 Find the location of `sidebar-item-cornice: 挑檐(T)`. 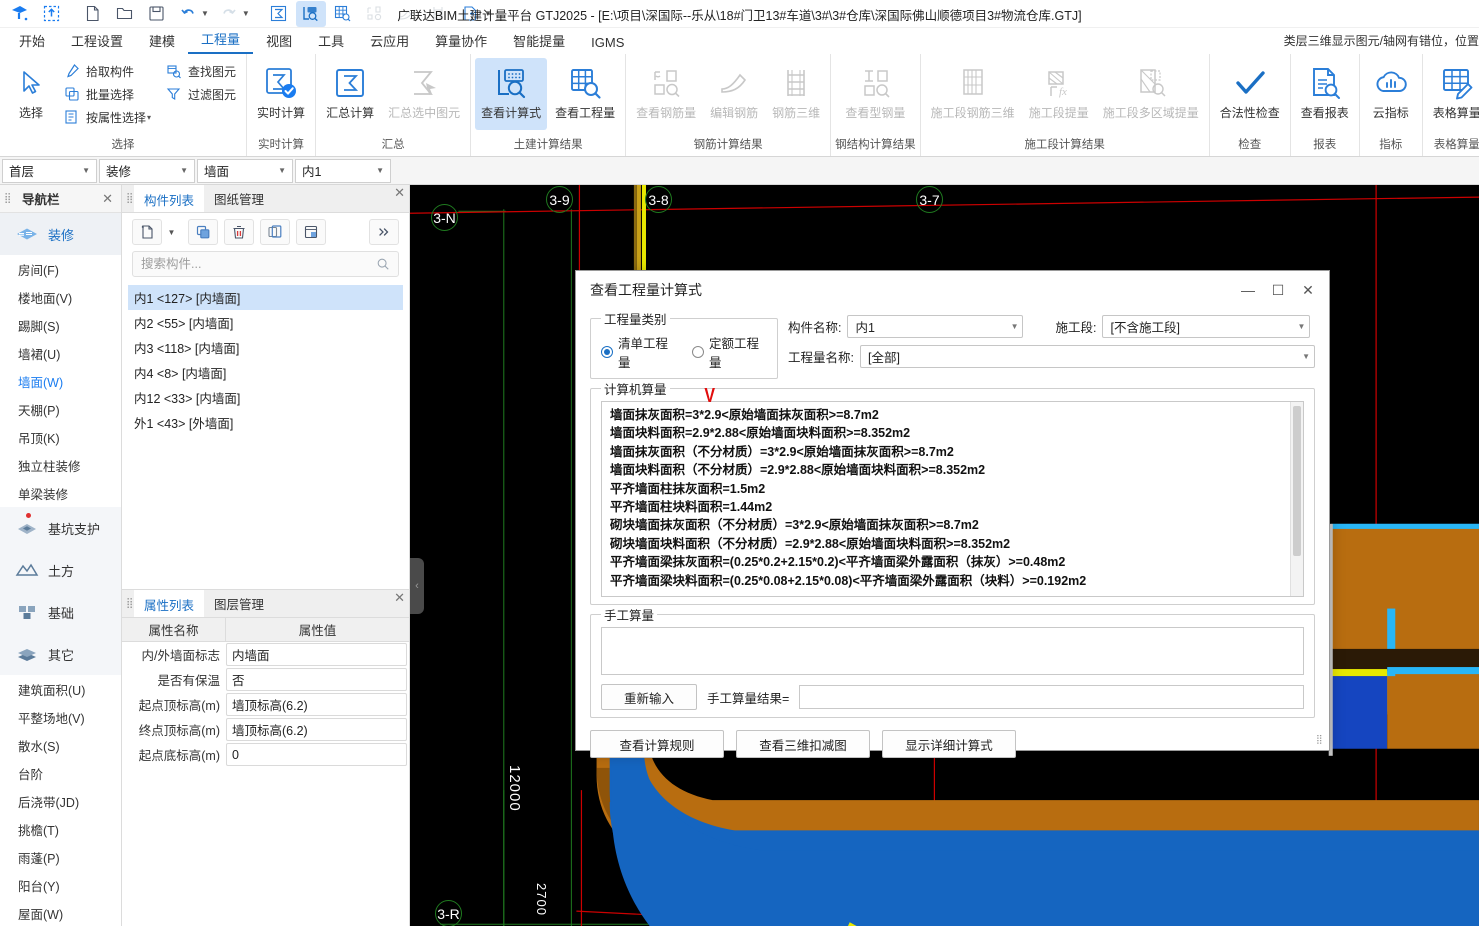

sidebar-item-cornice: 挑檐(T) is located at coordinates (60, 829).